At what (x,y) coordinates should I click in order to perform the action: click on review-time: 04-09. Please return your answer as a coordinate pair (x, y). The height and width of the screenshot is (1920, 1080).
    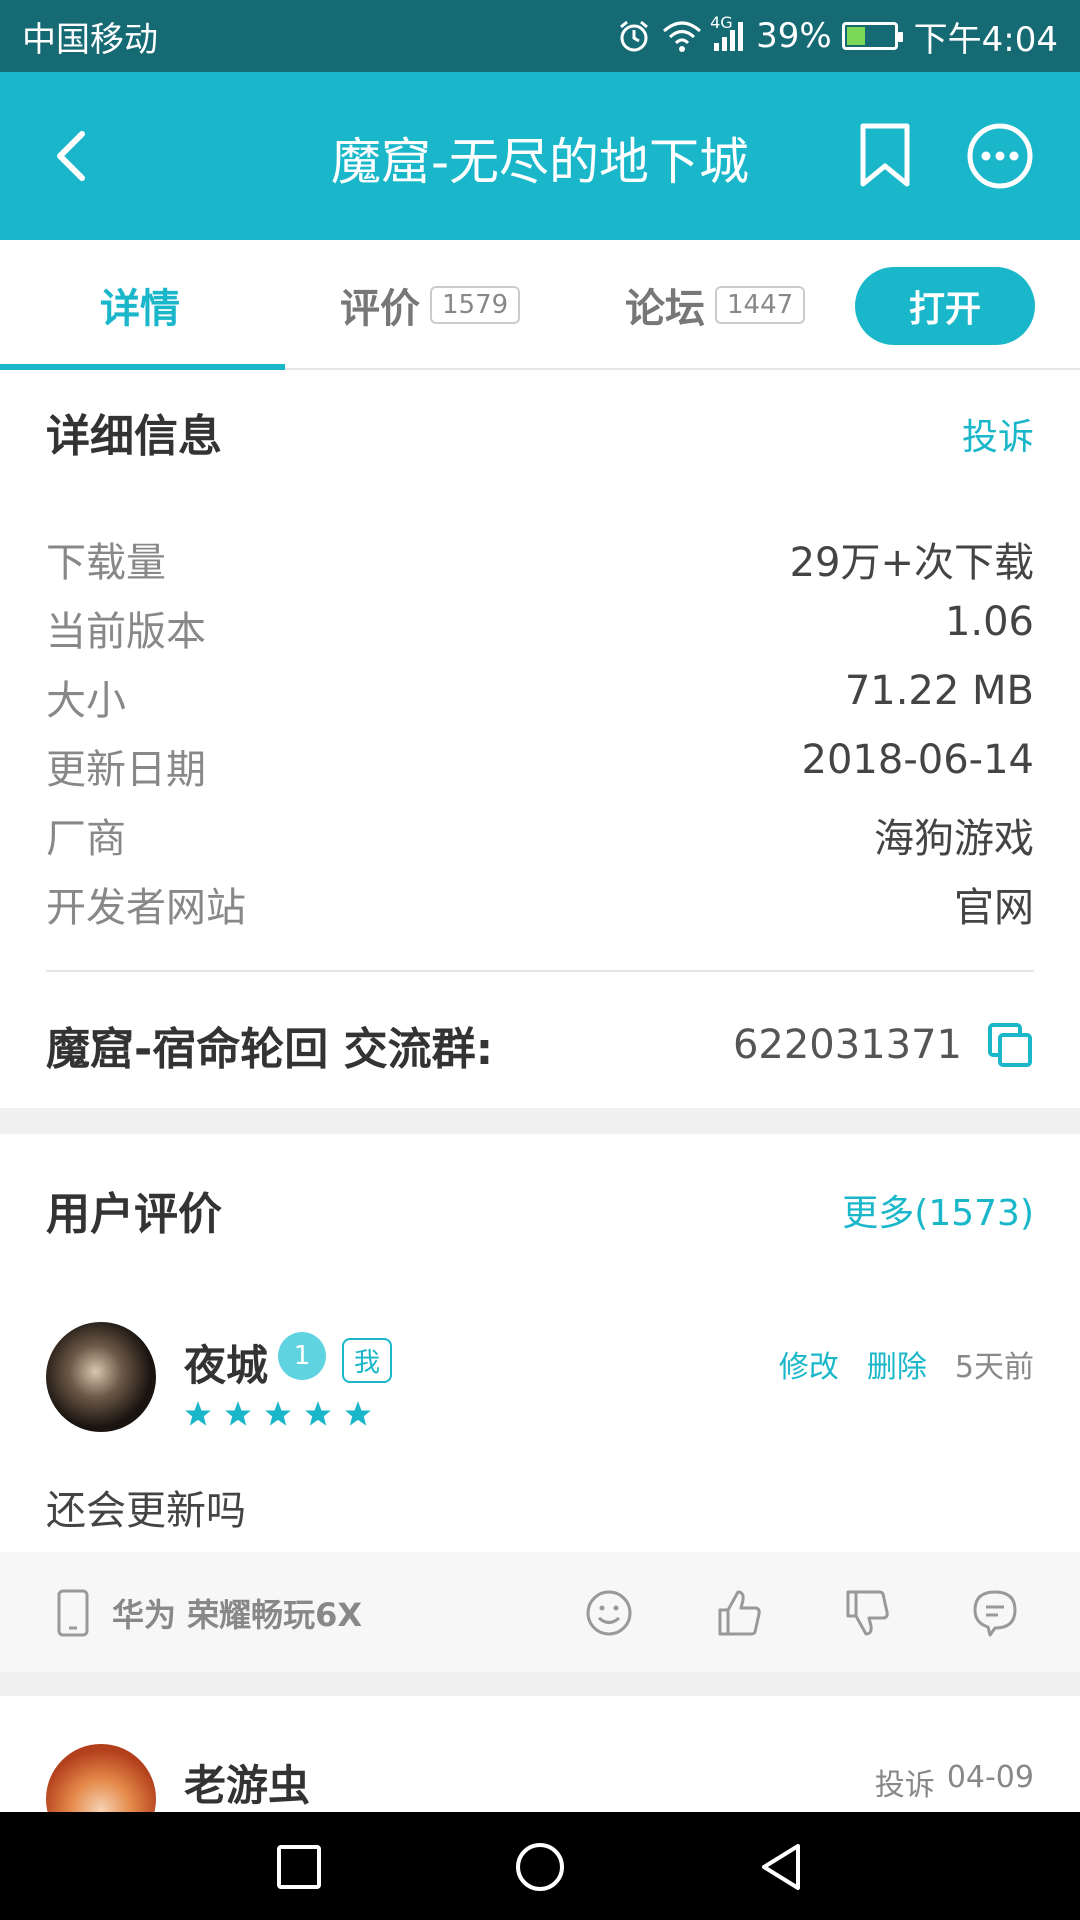
    Looking at the image, I should click on (990, 1777).